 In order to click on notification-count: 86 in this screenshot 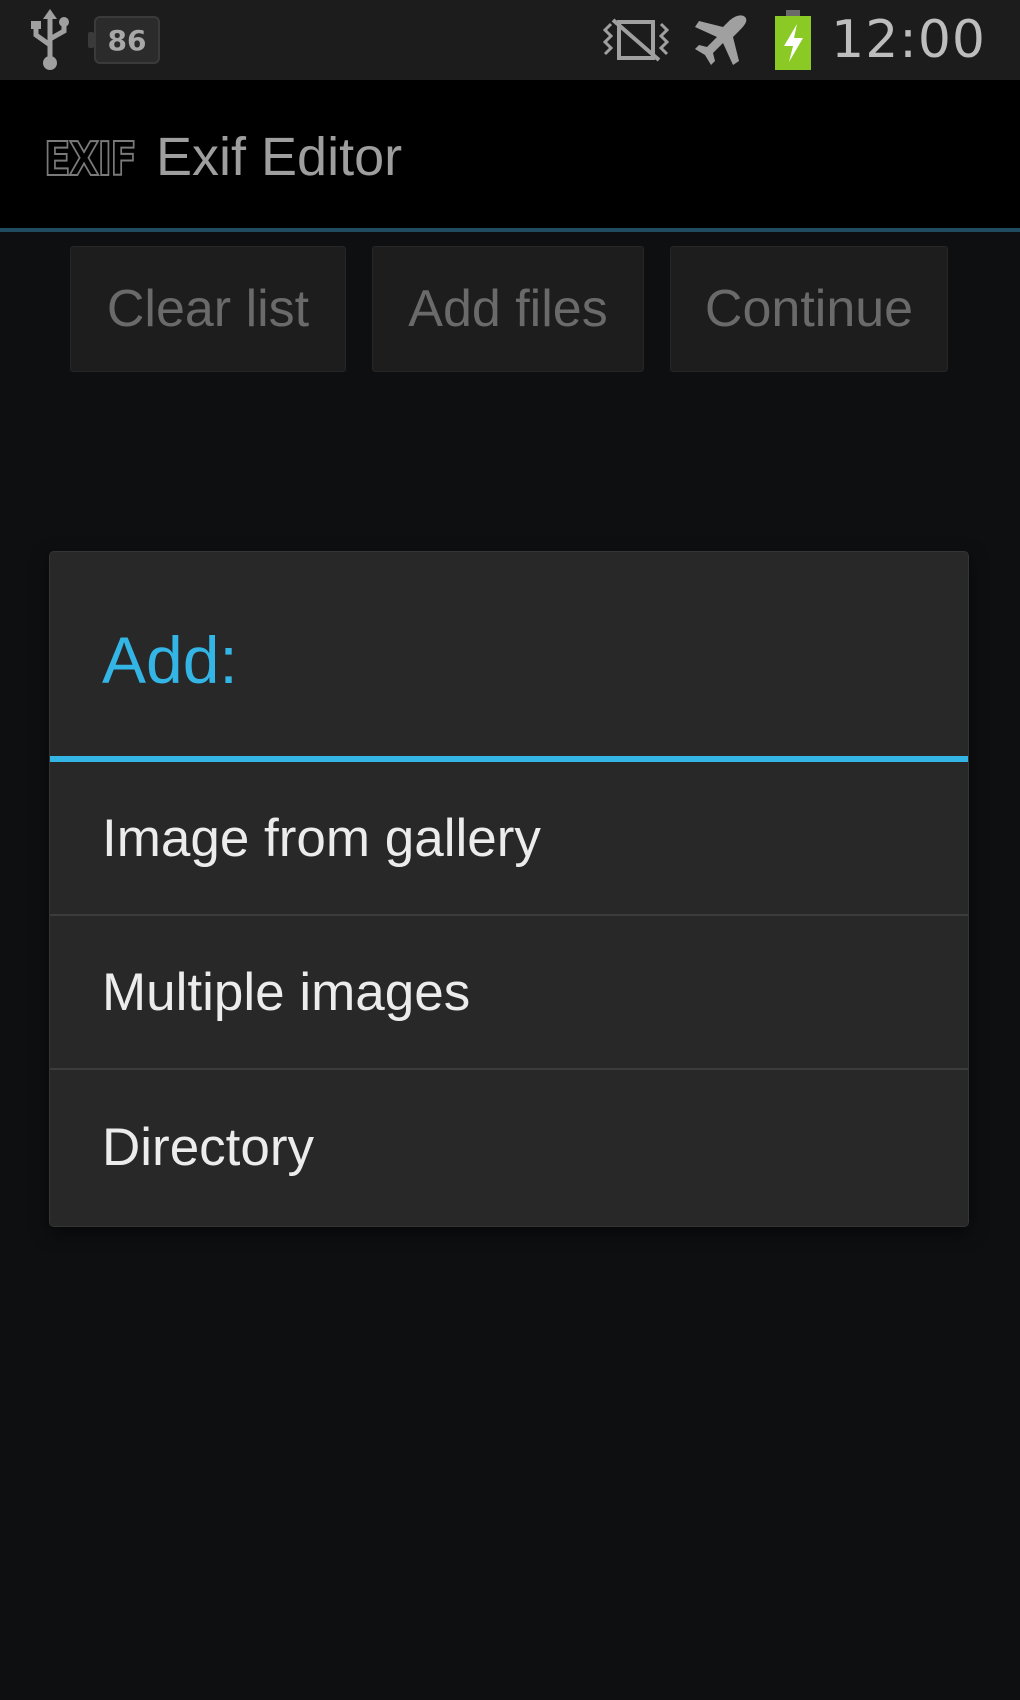, I will do `click(127, 40)`.